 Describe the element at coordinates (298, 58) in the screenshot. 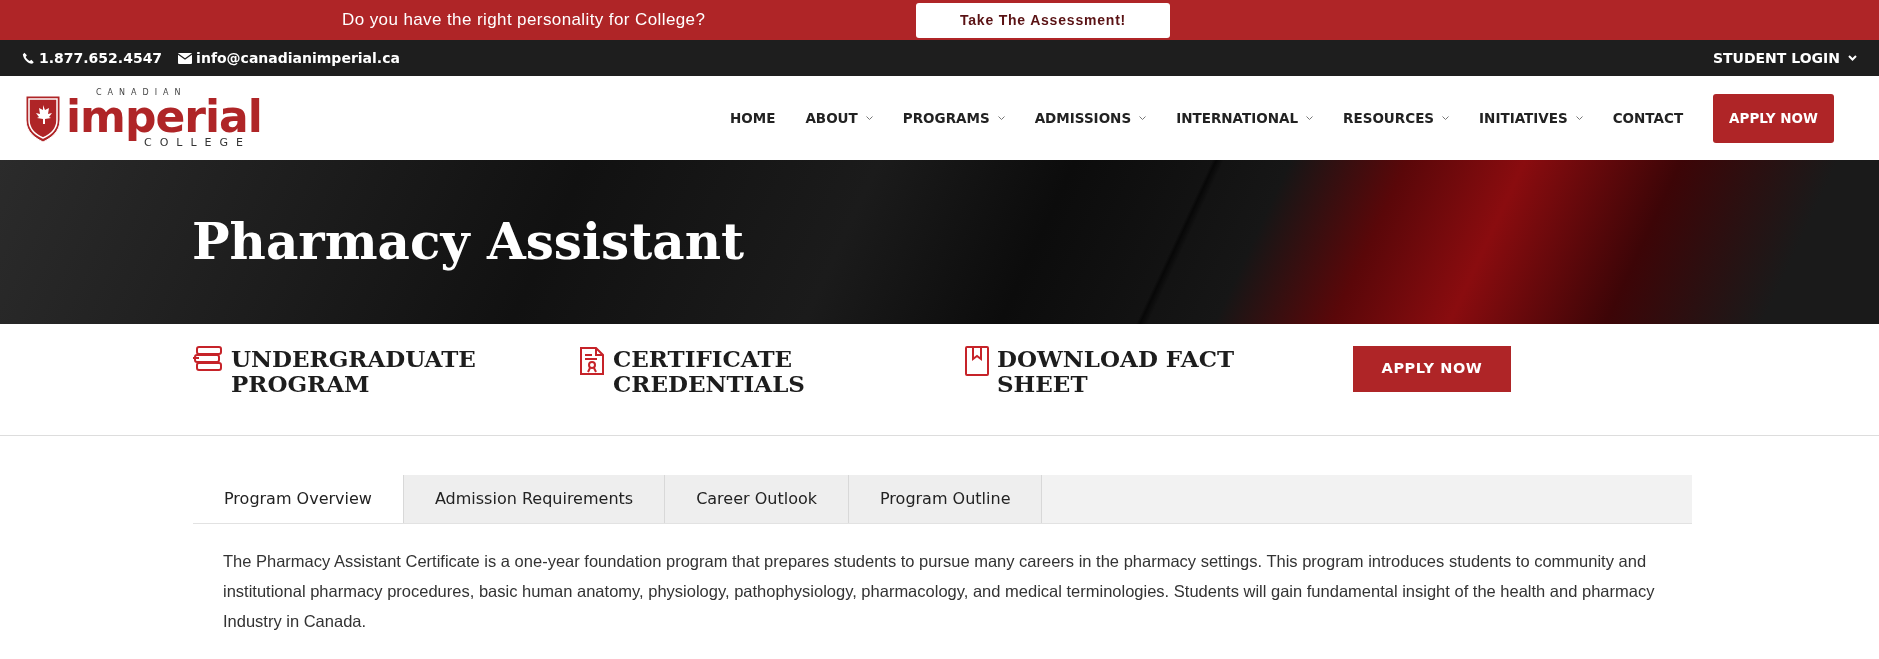

I see `email-link: info@canadianimperial.ca` at that location.